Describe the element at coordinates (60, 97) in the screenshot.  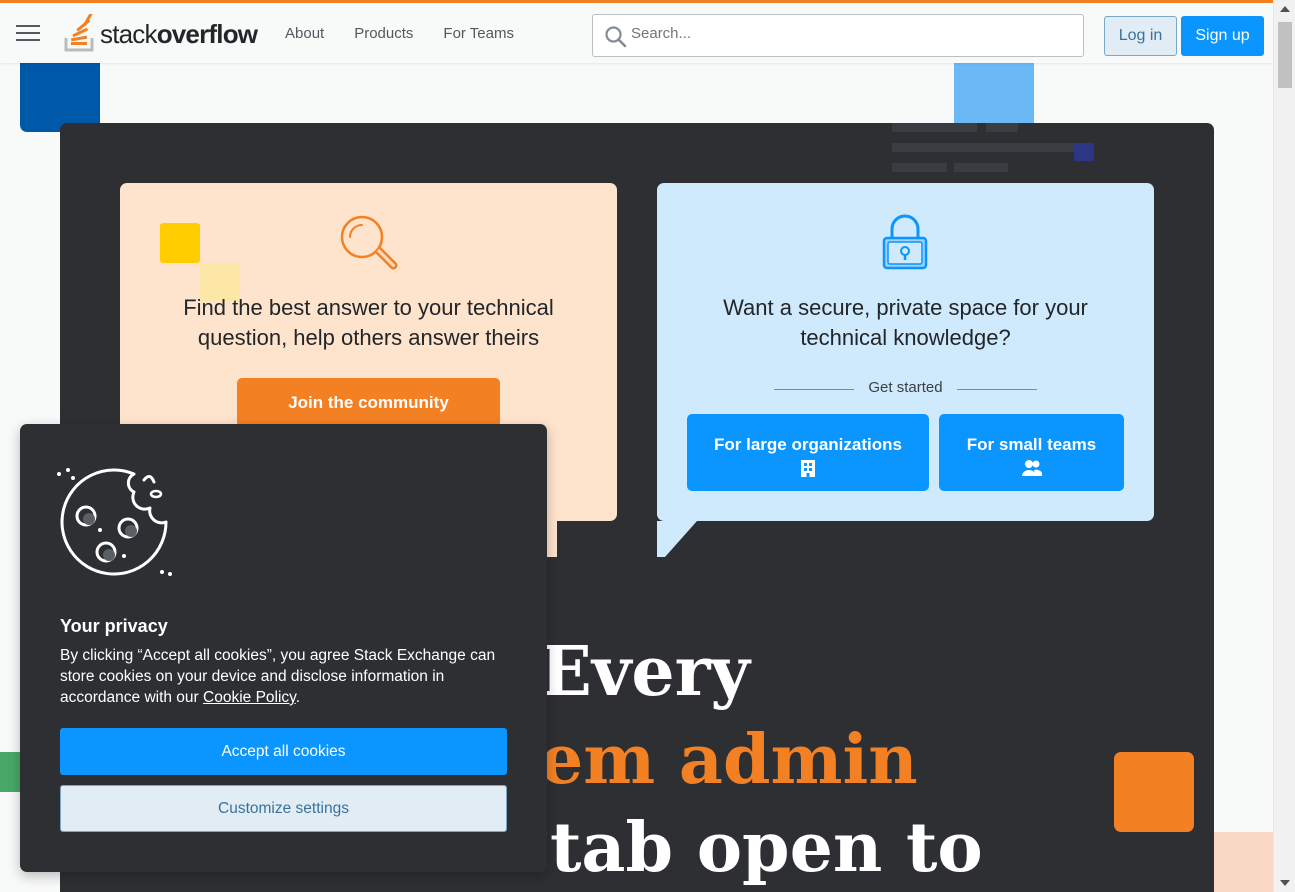
I see `decorative-blue-block` at that location.